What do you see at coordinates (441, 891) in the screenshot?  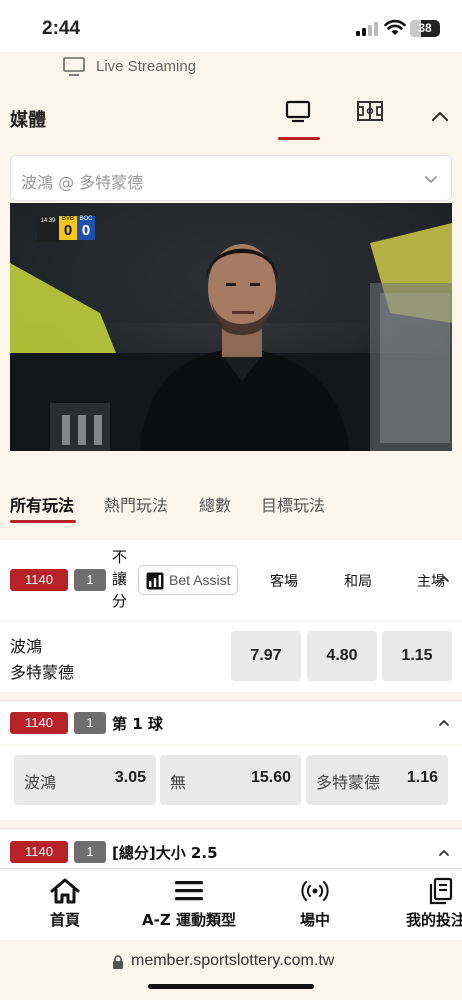 I see `my-bets-icon` at bounding box center [441, 891].